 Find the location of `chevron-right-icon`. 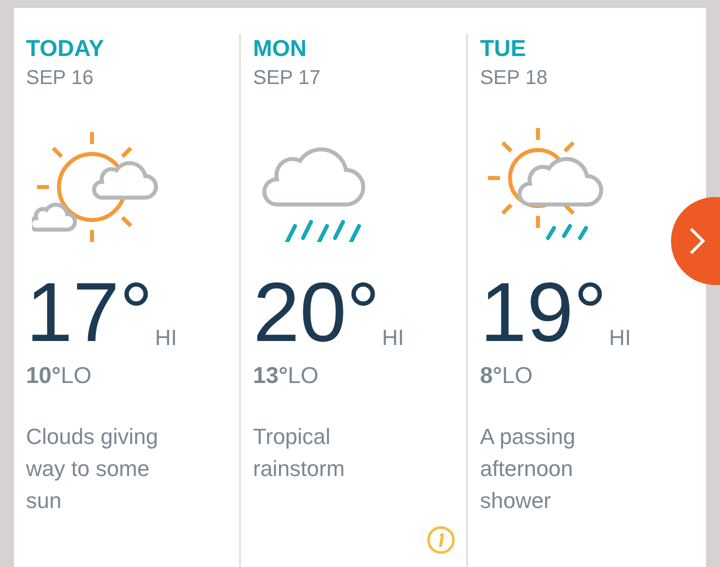

chevron-right-icon is located at coordinates (697, 241).